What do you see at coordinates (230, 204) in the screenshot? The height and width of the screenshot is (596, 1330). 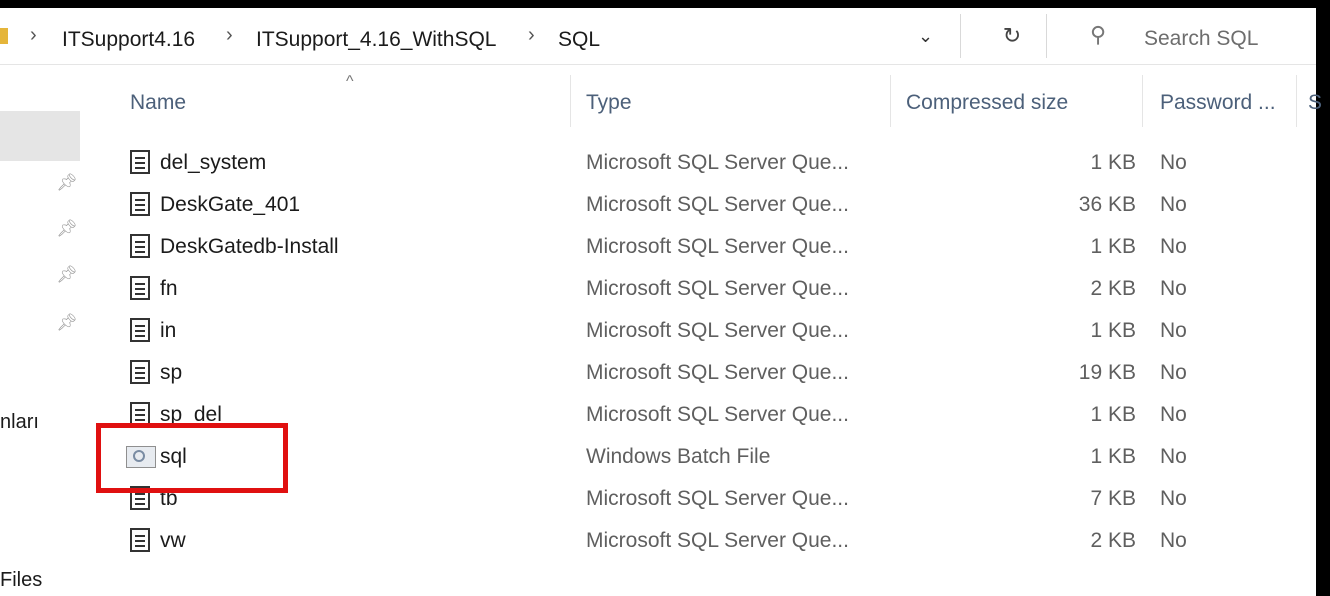 I see `file-name: DeskGate_401` at bounding box center [230, 204].